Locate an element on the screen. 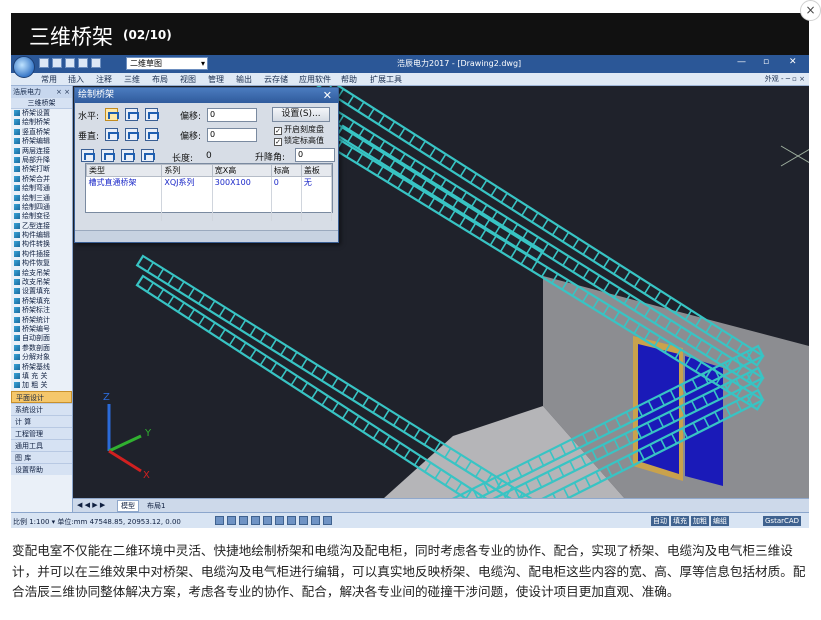 The image size is (821, 620). close-window-button: ✕ is located at coordinates (793, 62).